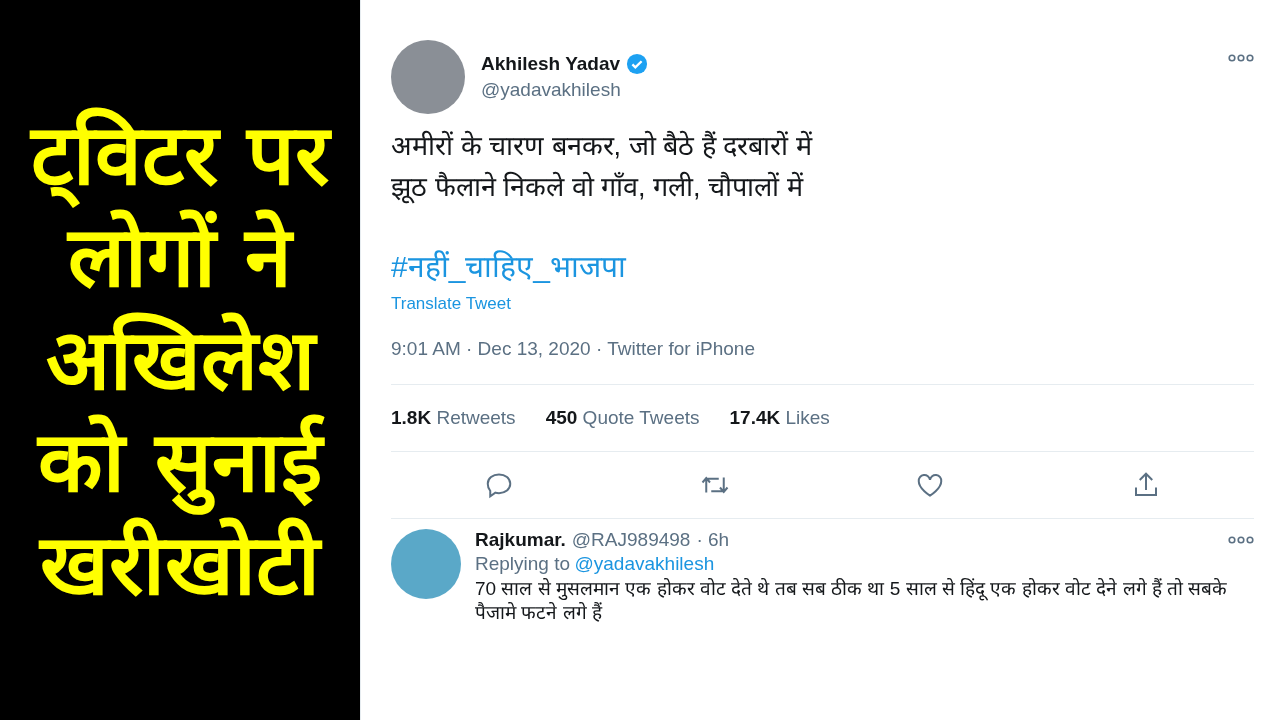  I want to click on reply-text: 70 साल से मुसलमान एक होकर वोट देते थे तब सब ठीक था 5 साल से हिंदू एक होकर वोट देने लगे हैं तो सबके पैजामे फटने लगे हैं, so click(852, 601).